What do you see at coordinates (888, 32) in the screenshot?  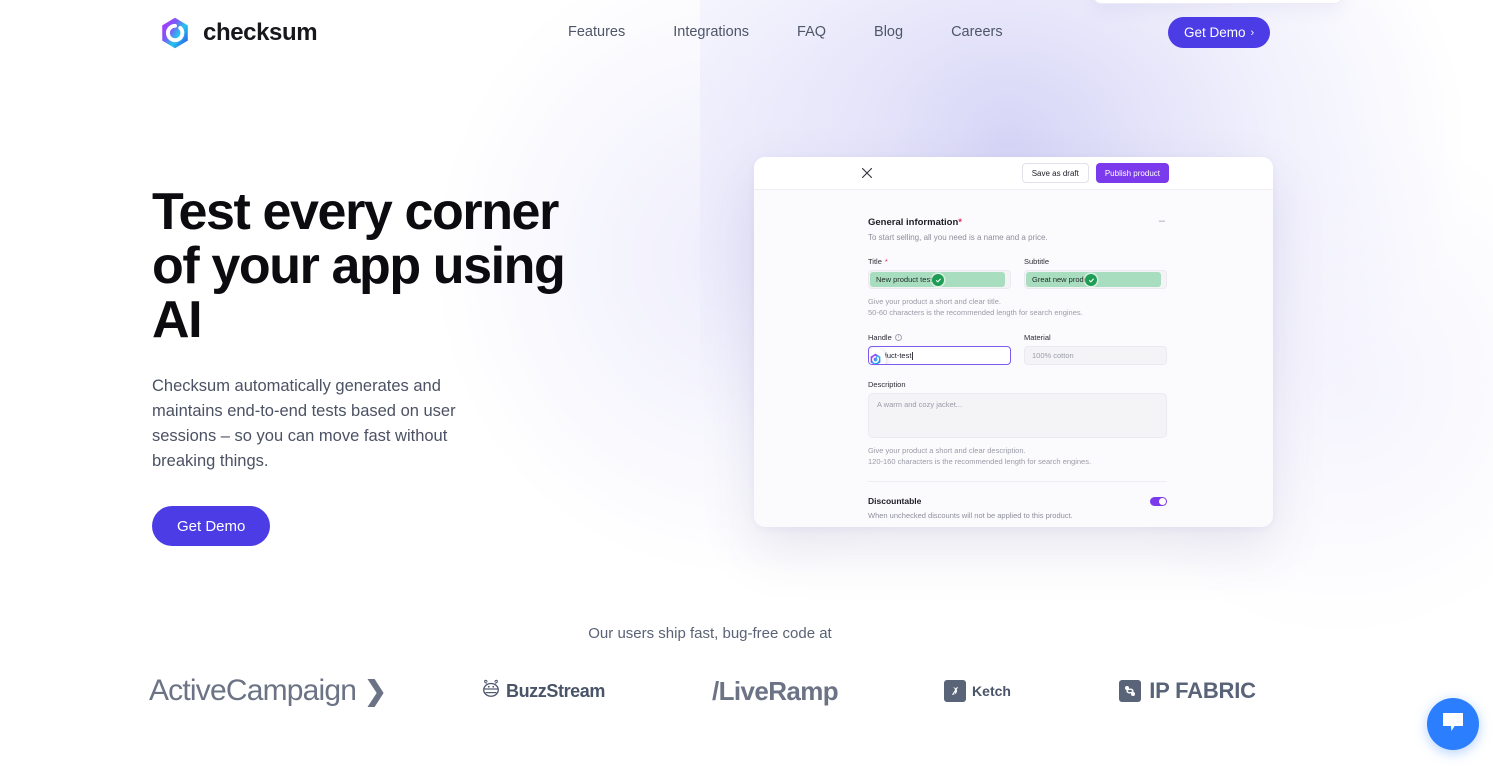 I see `nav-item-blog: Blog` at bounding box center [888, 32].